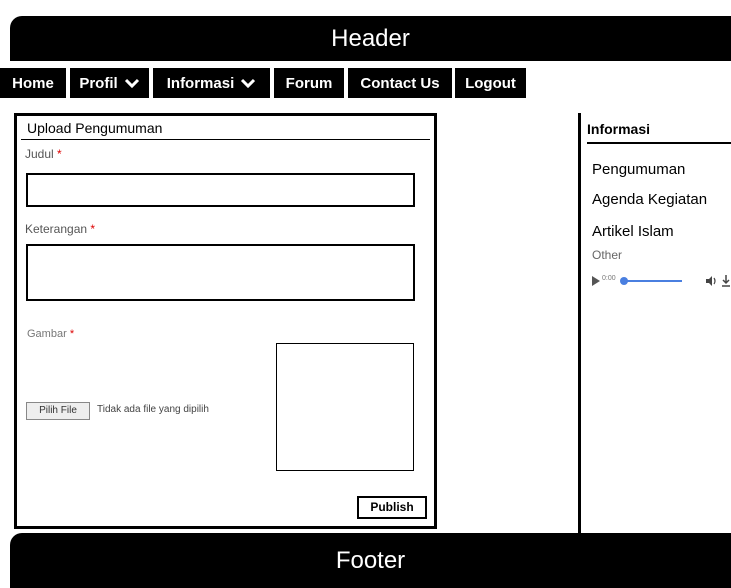  Describe the element at coordinates (153, 409) in the screenshot. I see `file-status-text: Tidak ada file yang dipilih` at that location.